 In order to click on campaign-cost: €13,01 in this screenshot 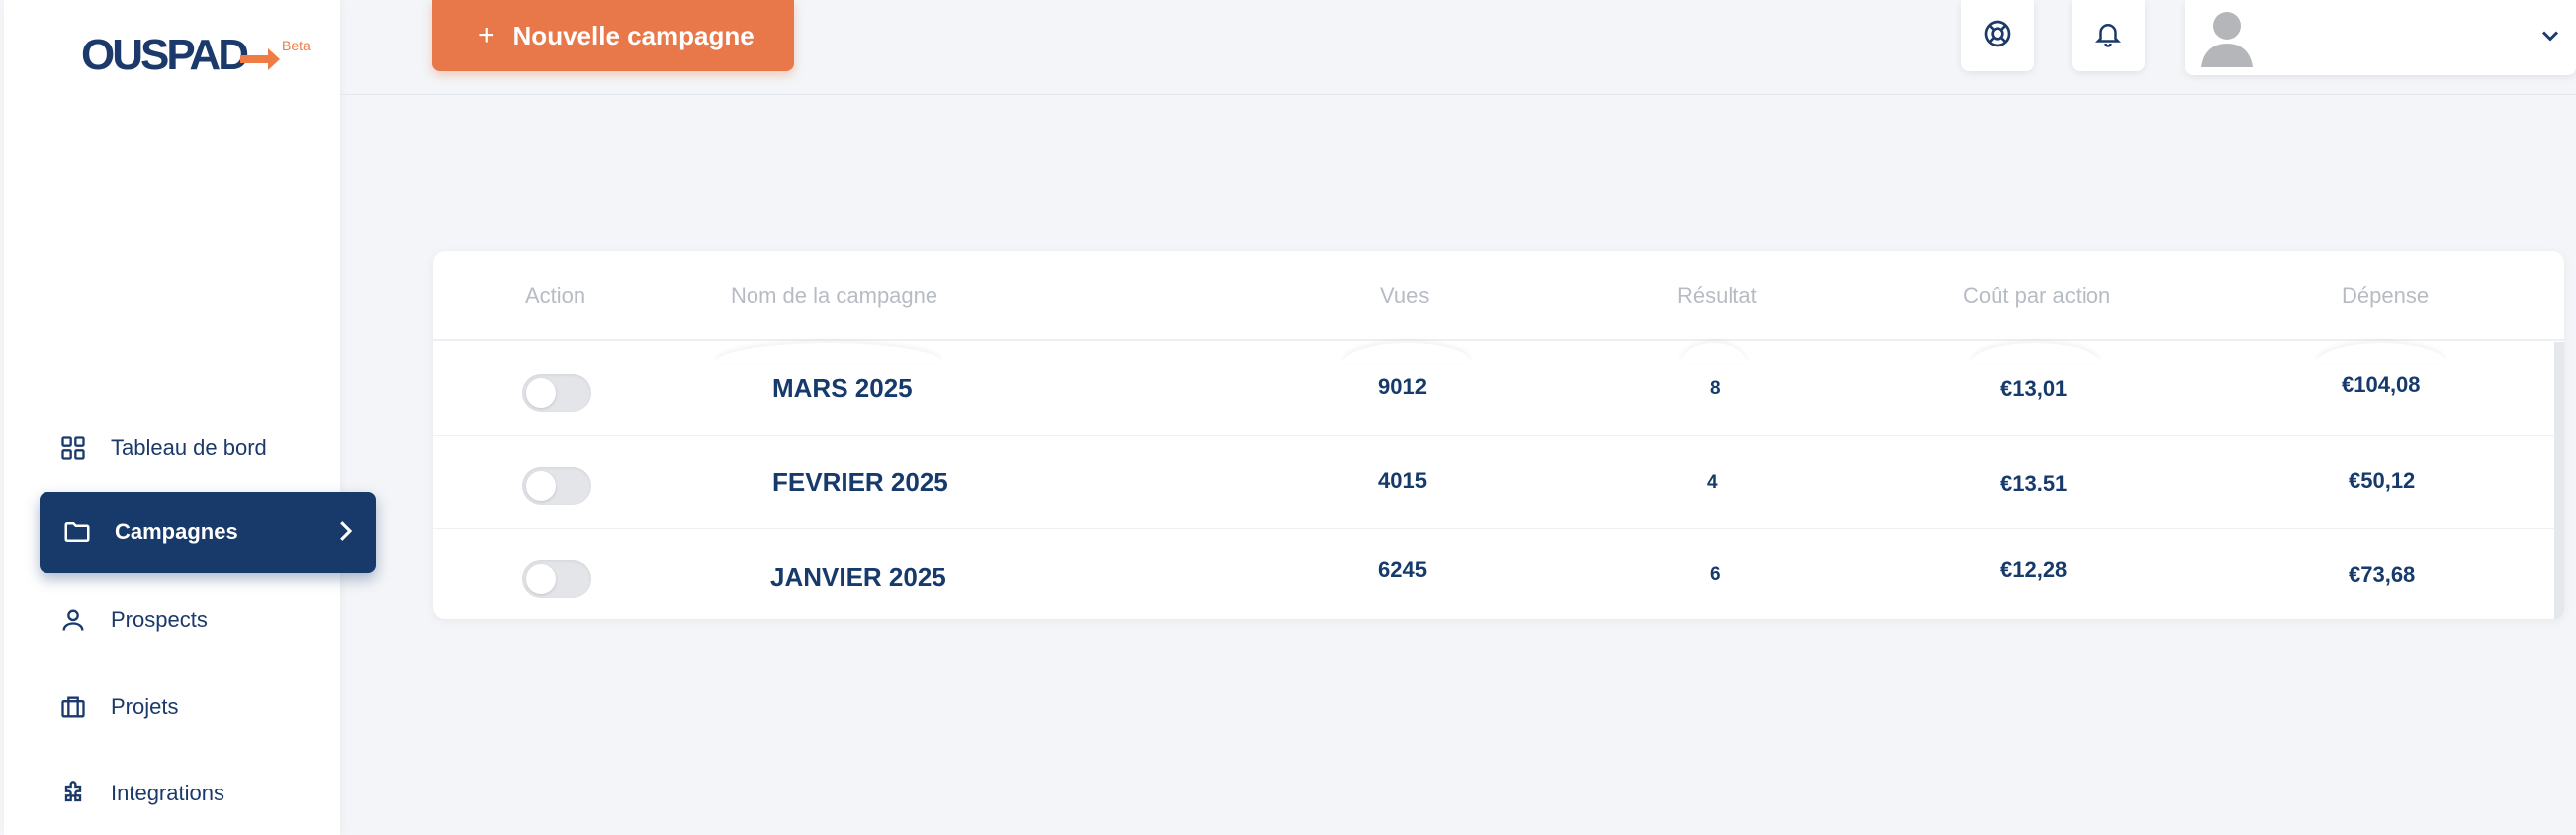, I will do `click(2034, 388)`.